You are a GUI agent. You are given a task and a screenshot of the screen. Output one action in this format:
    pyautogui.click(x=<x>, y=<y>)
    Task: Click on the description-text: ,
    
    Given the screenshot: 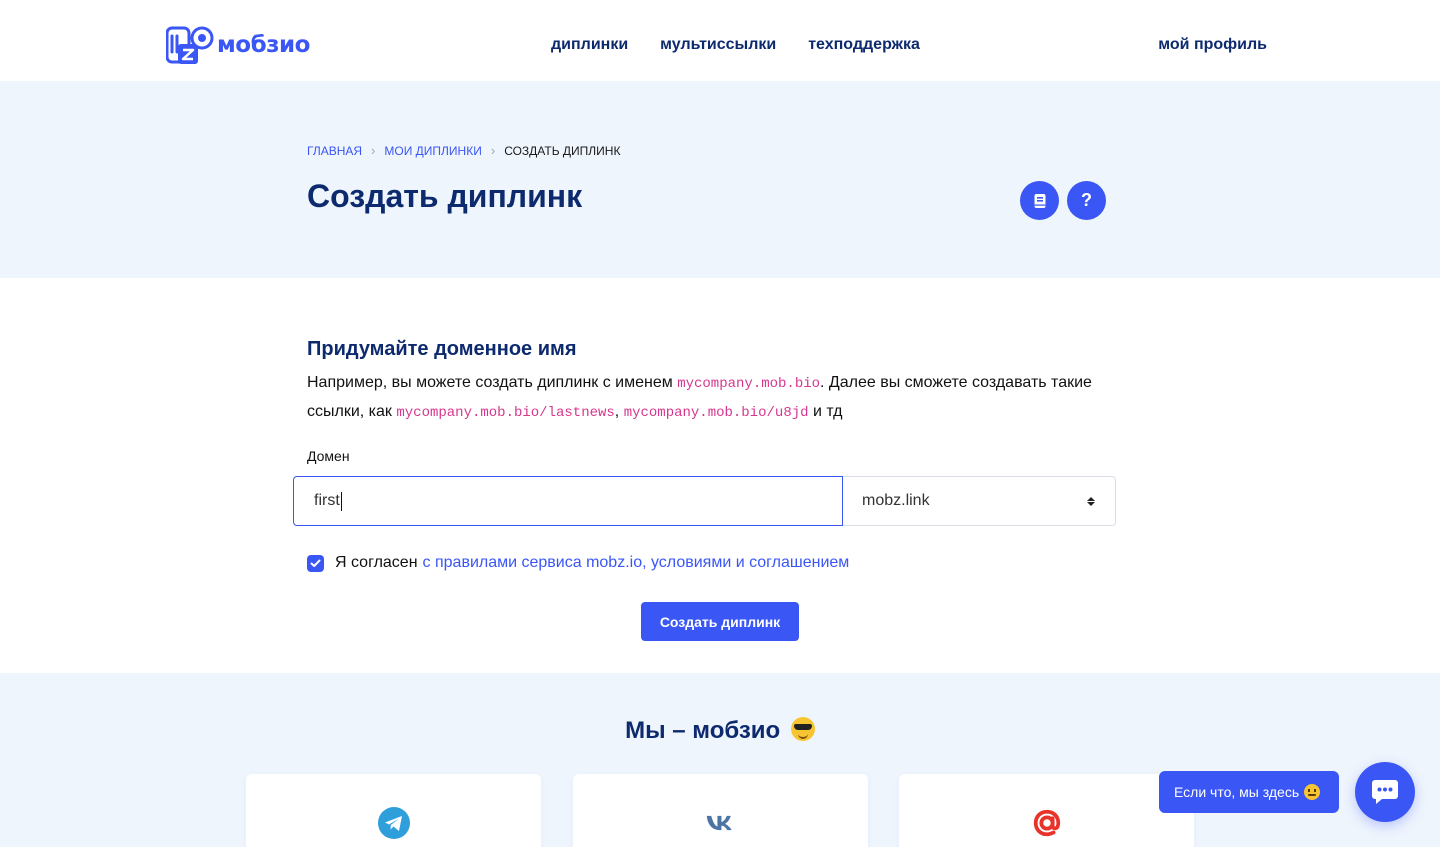 What is the action you would take?
    pyautogui.click(x=619, y=411)
    